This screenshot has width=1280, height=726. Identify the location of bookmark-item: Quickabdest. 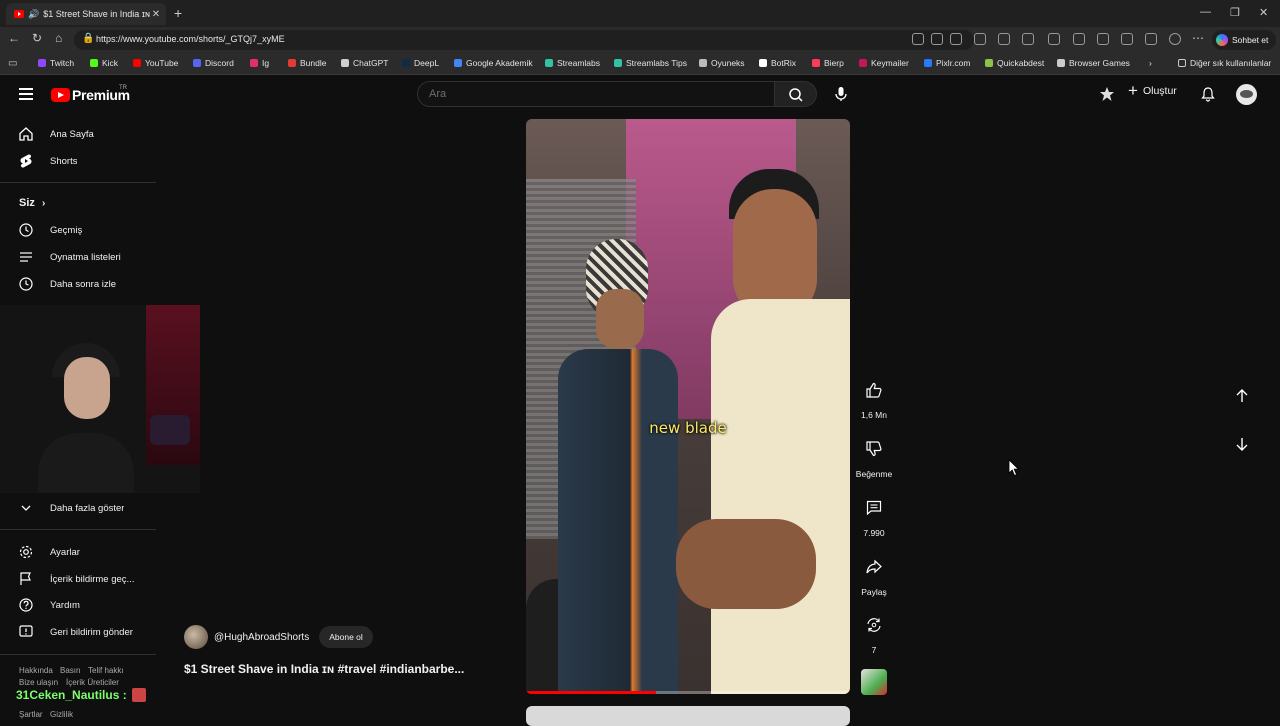
(1014, 63).